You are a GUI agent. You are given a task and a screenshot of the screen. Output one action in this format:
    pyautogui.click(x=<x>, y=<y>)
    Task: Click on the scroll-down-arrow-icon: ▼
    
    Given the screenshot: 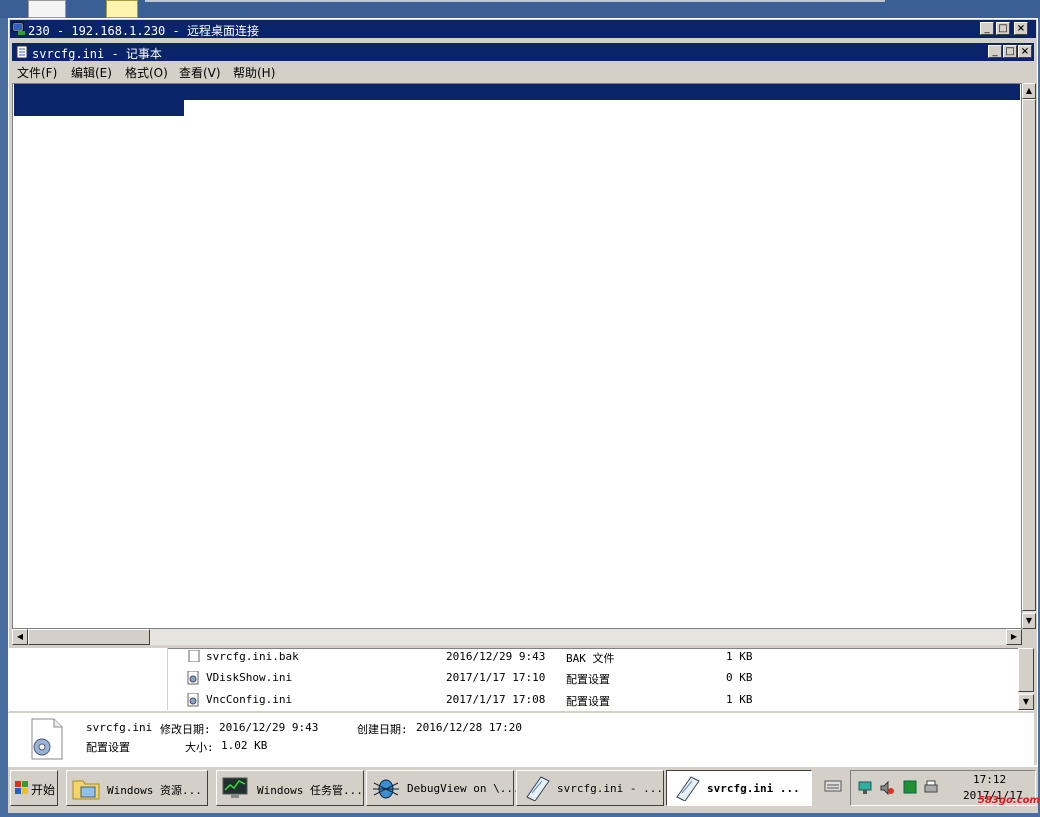 What is the action you would take?
    pyautogui.click(x=1029, y=621)
    